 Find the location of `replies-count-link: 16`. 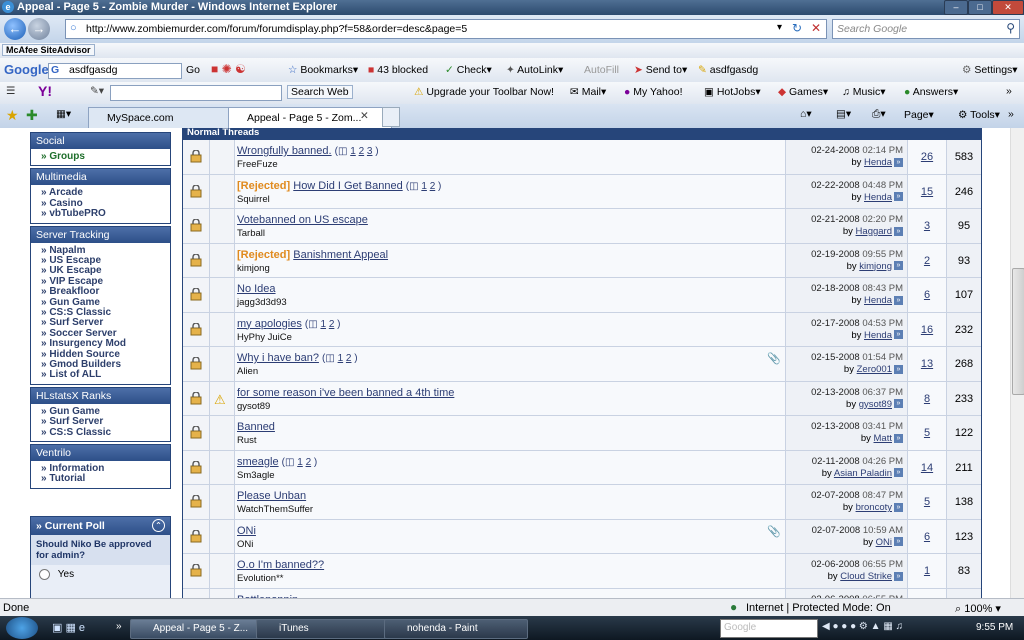

replies-count-link: 16 is located at coordinates (927, 330).